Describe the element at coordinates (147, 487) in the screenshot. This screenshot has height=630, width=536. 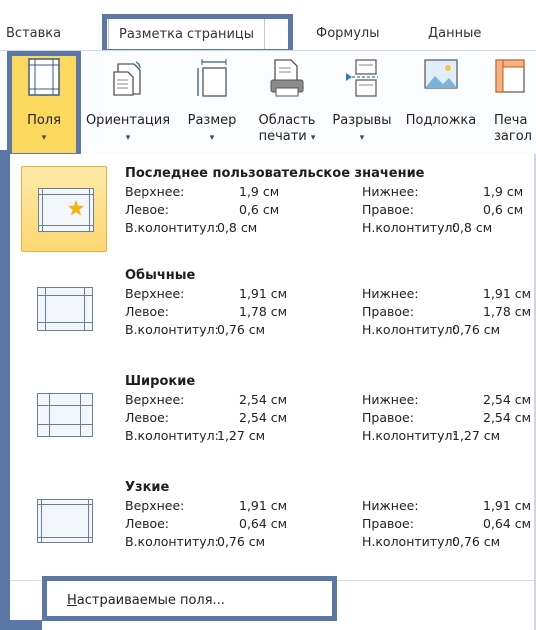
I see `option-title: Узкие` at that location.